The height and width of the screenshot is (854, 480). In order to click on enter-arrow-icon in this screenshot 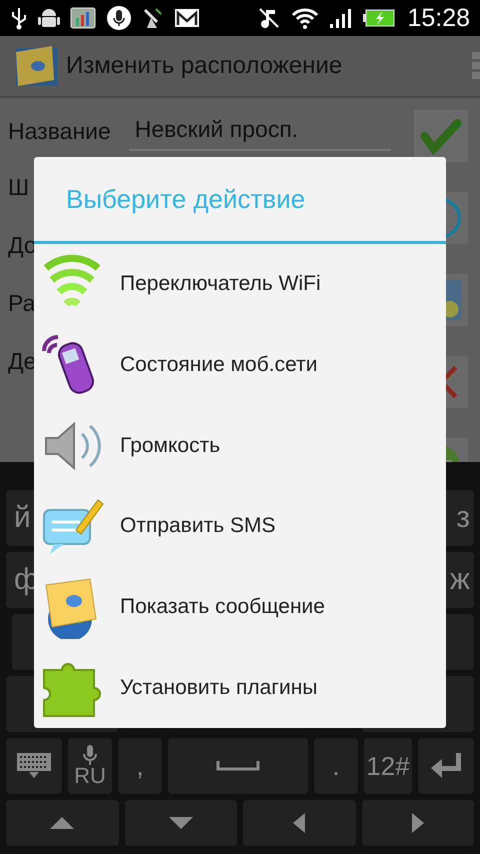, I will do `click(446, 766)`.